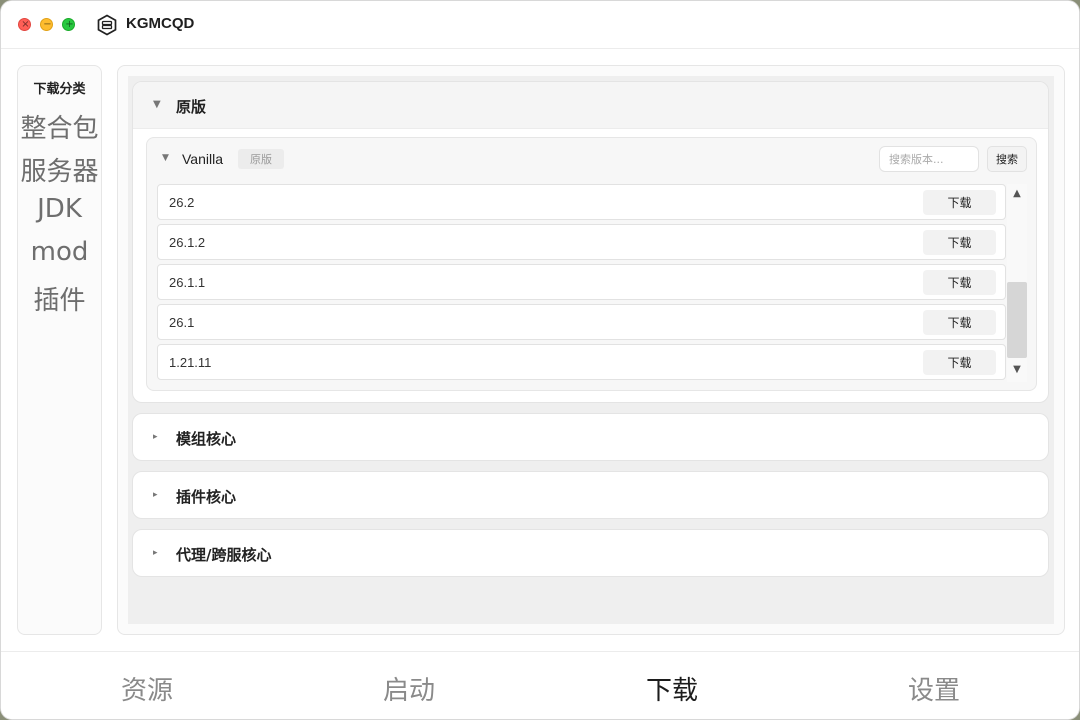  What do you see at coordinates (540, 685) in the screenshot?
I see `bottom-navigation: 资源 启动 下载 设置` at bounding box center [540, 685].